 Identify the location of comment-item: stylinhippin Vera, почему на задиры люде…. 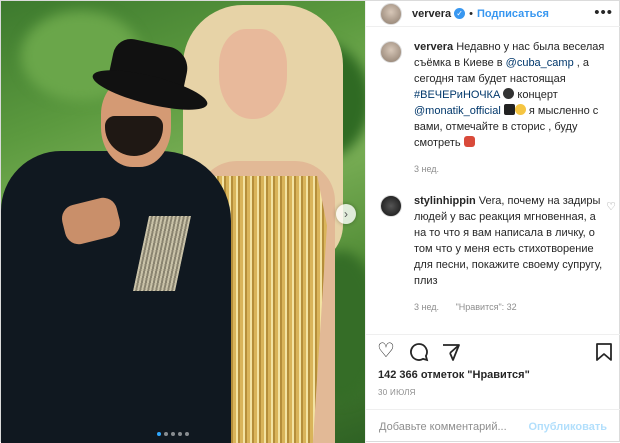
(498, 254).